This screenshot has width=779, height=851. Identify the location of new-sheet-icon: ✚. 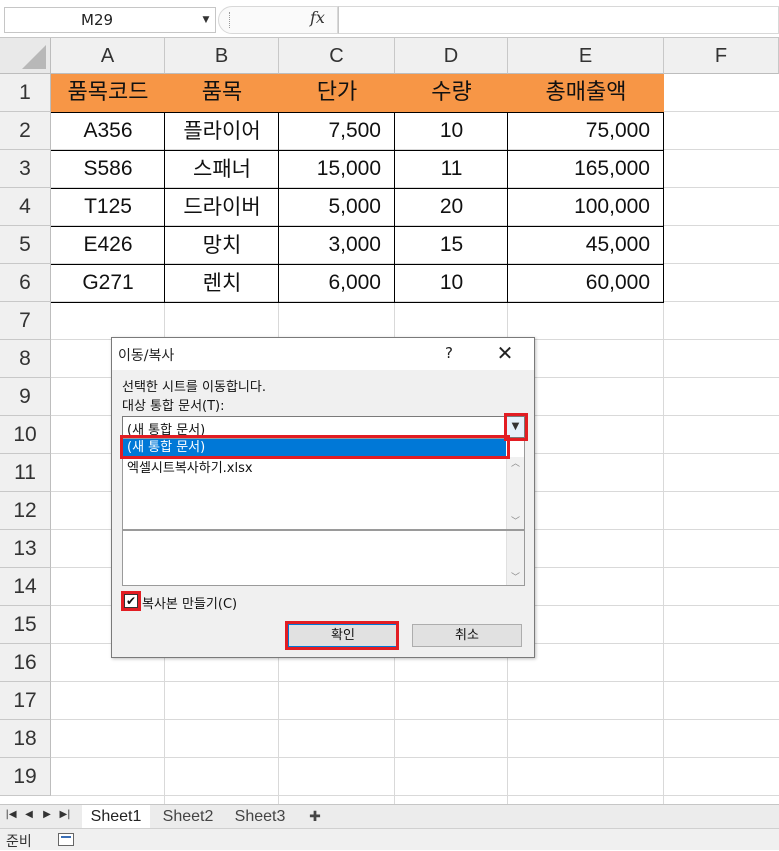
(315, 816).